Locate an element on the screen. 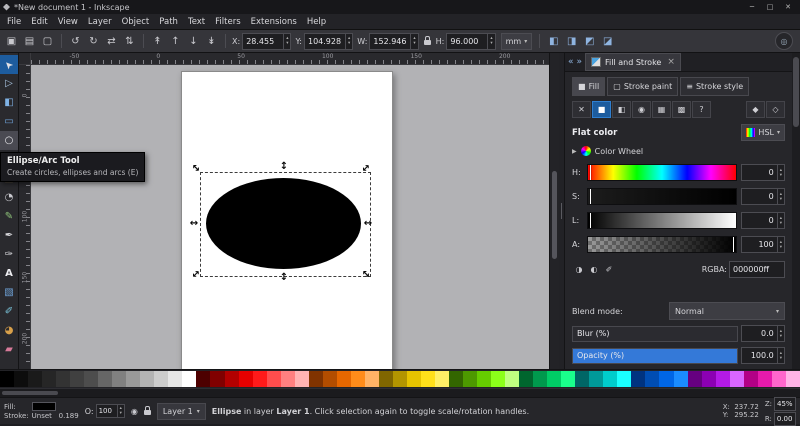 This screenshot has height=426, width=800. dock-float-icon: » is located at coordinates (580, 62).